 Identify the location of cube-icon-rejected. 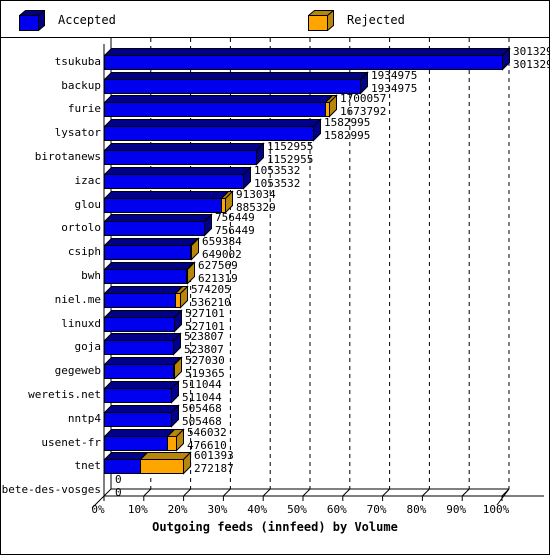
(321, 20).